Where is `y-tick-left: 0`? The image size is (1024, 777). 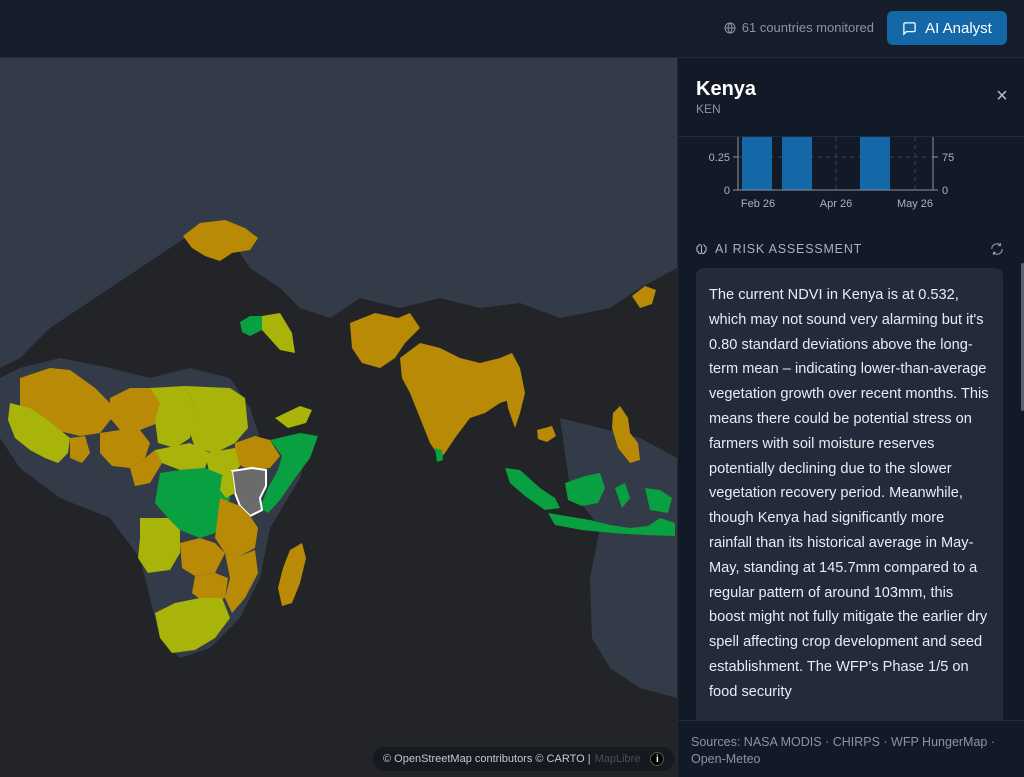
y-tick-left: 0 is located at coordinates (727, 191).